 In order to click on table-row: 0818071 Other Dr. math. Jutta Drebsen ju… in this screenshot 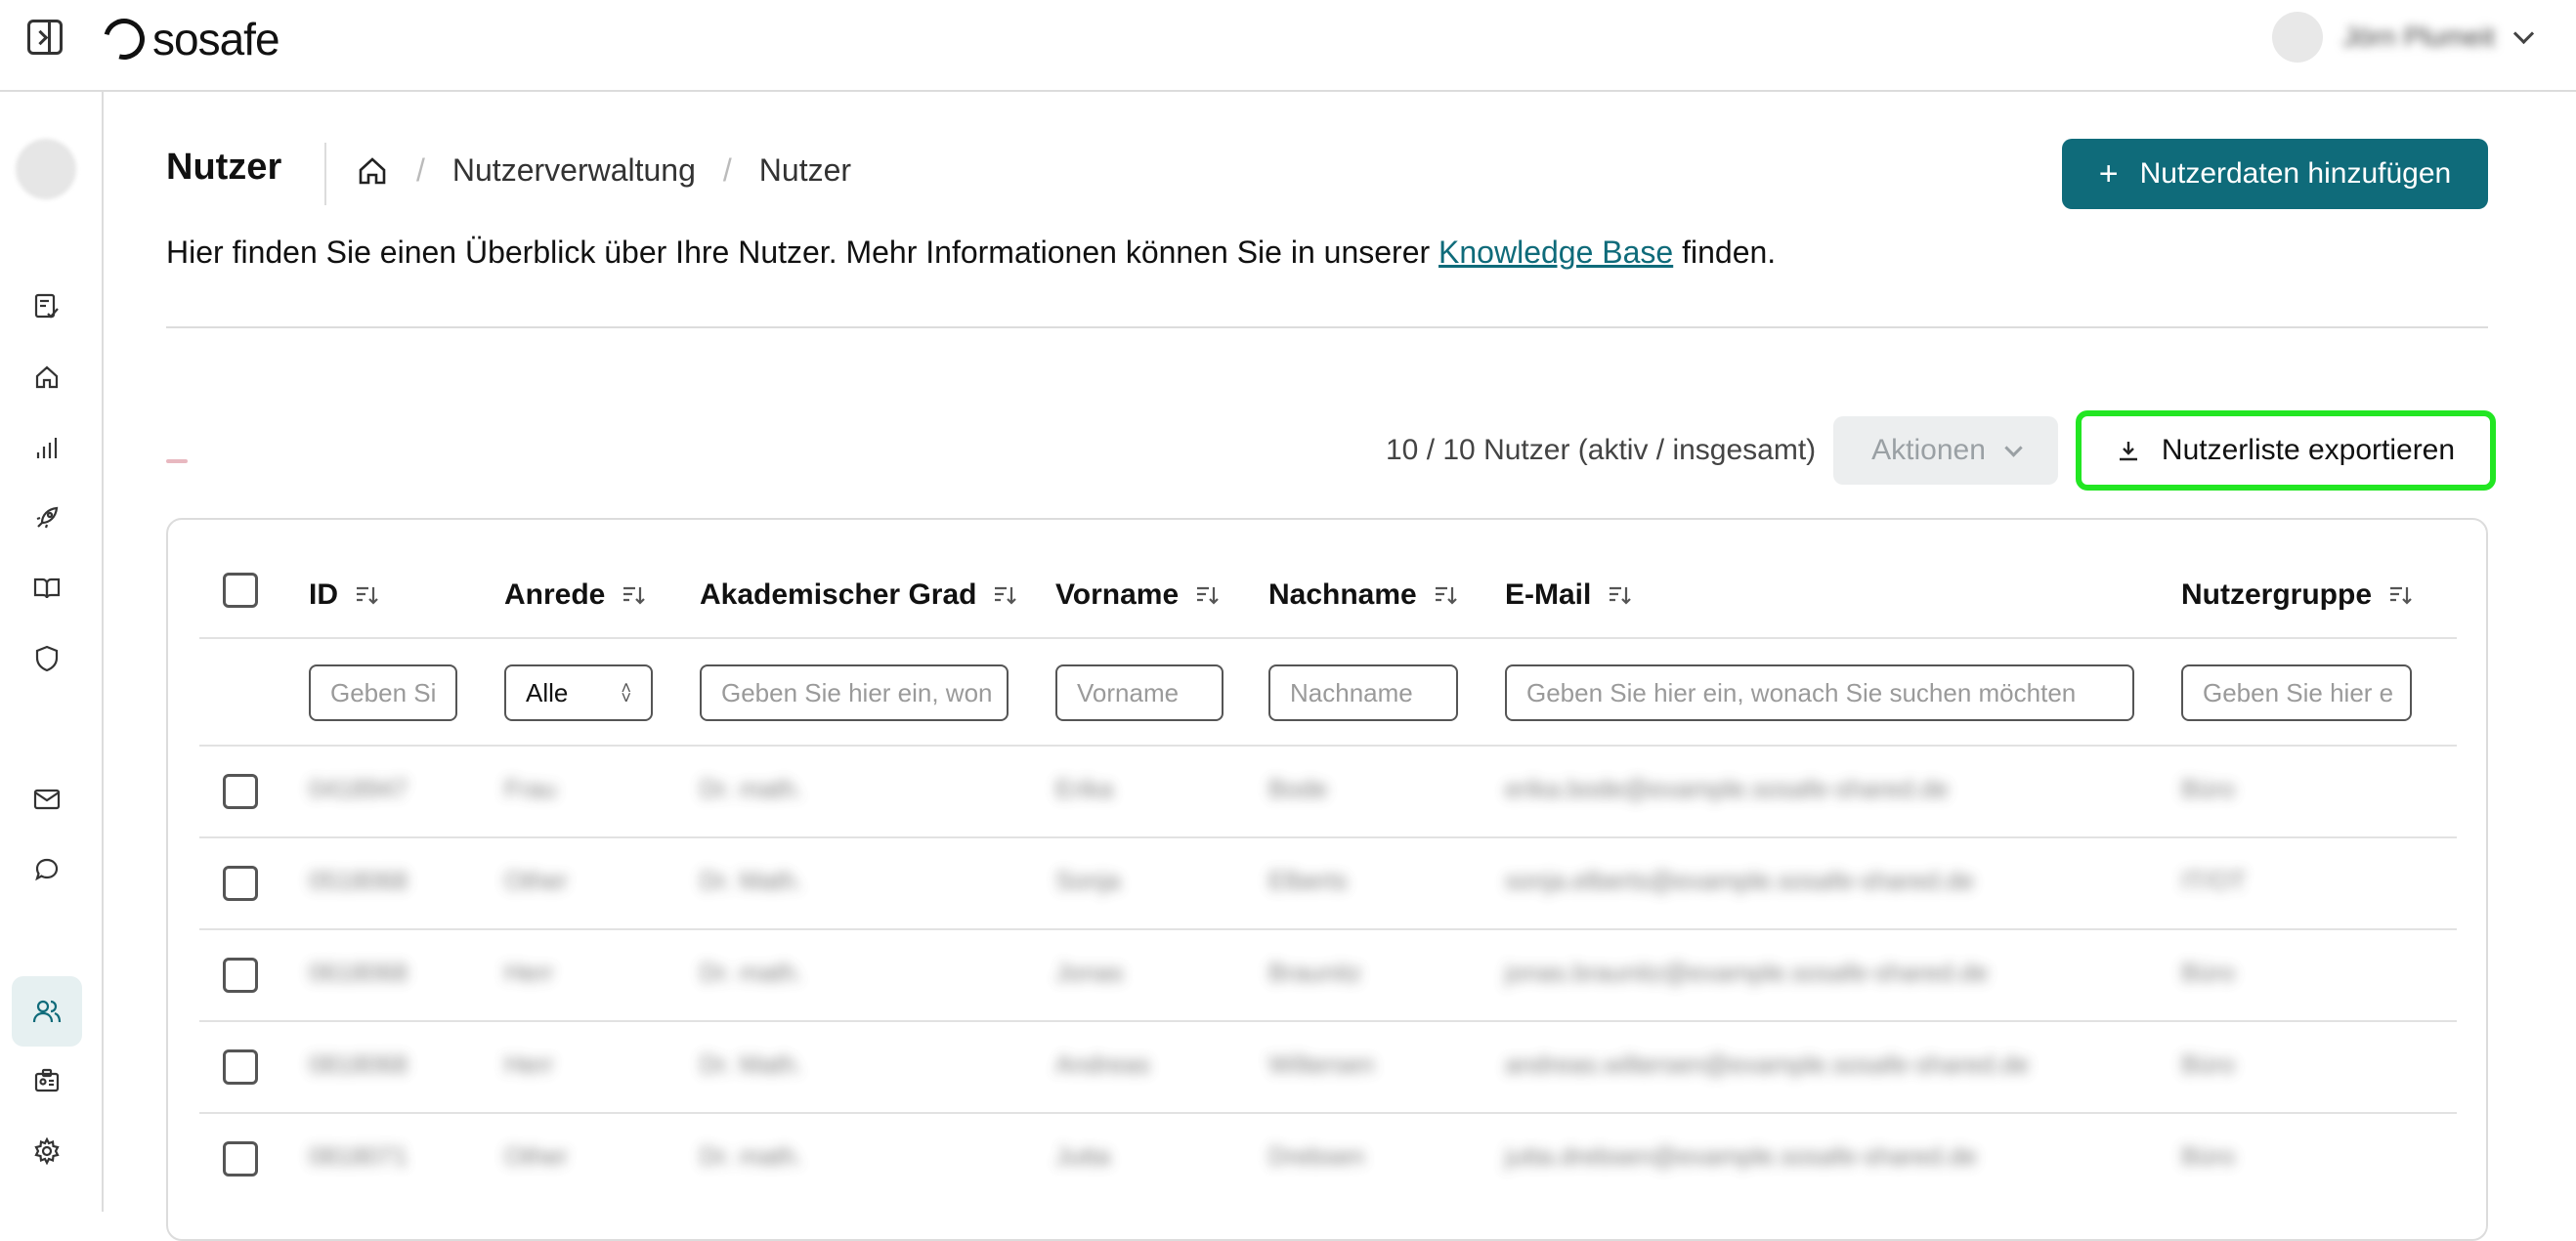, I will do `click(1328, 1160)`.